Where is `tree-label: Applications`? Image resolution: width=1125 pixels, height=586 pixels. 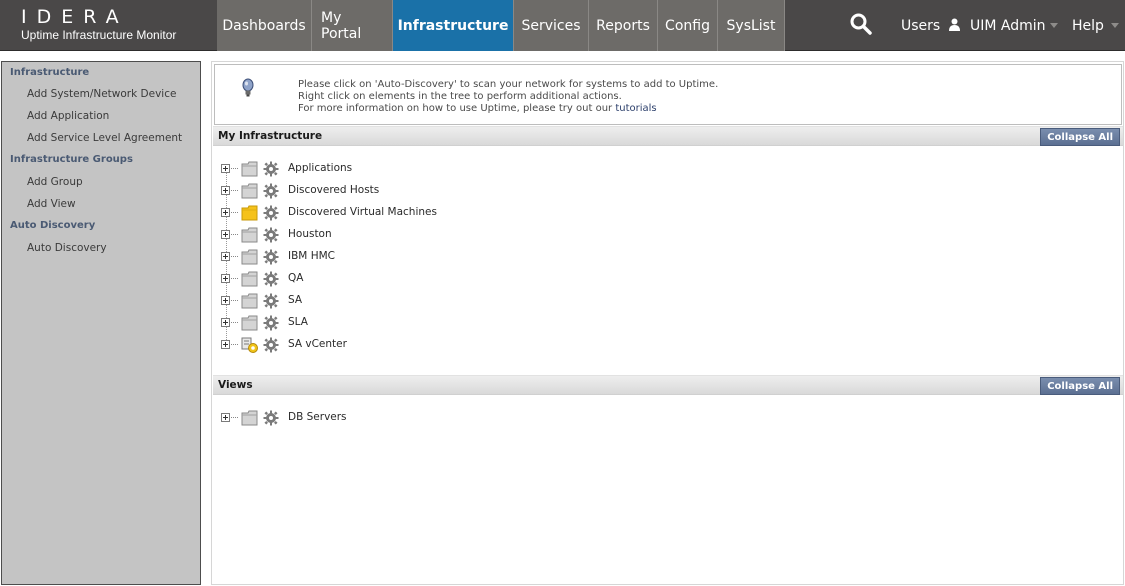 tree-label: Applications is located at coordinates (320, 168).